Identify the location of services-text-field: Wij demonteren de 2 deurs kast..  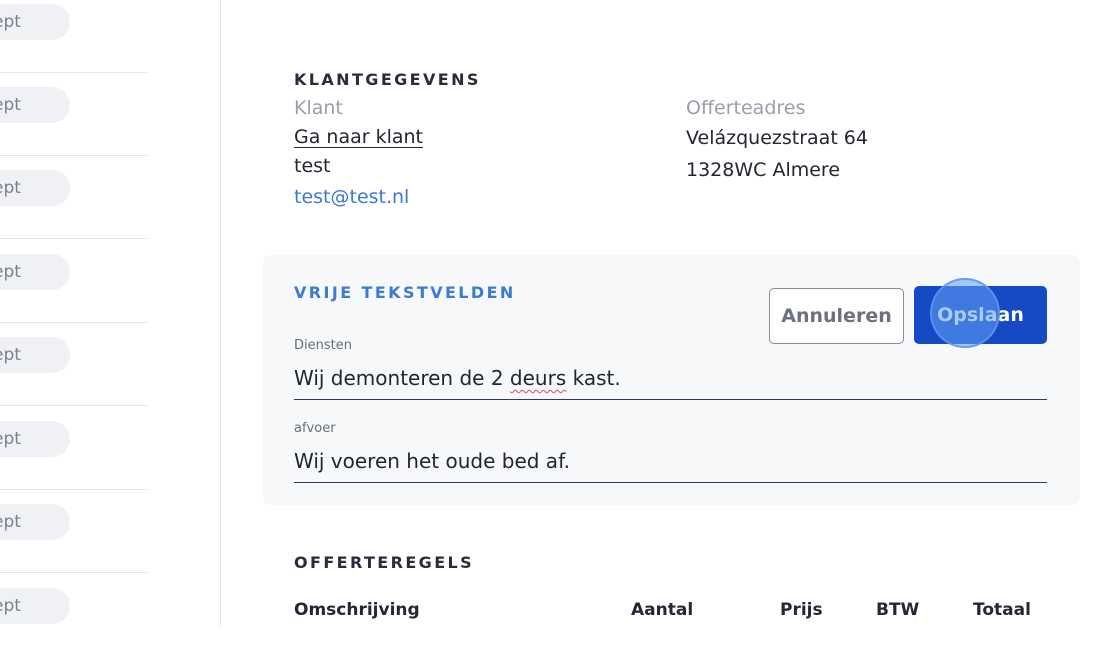
(670, 381).